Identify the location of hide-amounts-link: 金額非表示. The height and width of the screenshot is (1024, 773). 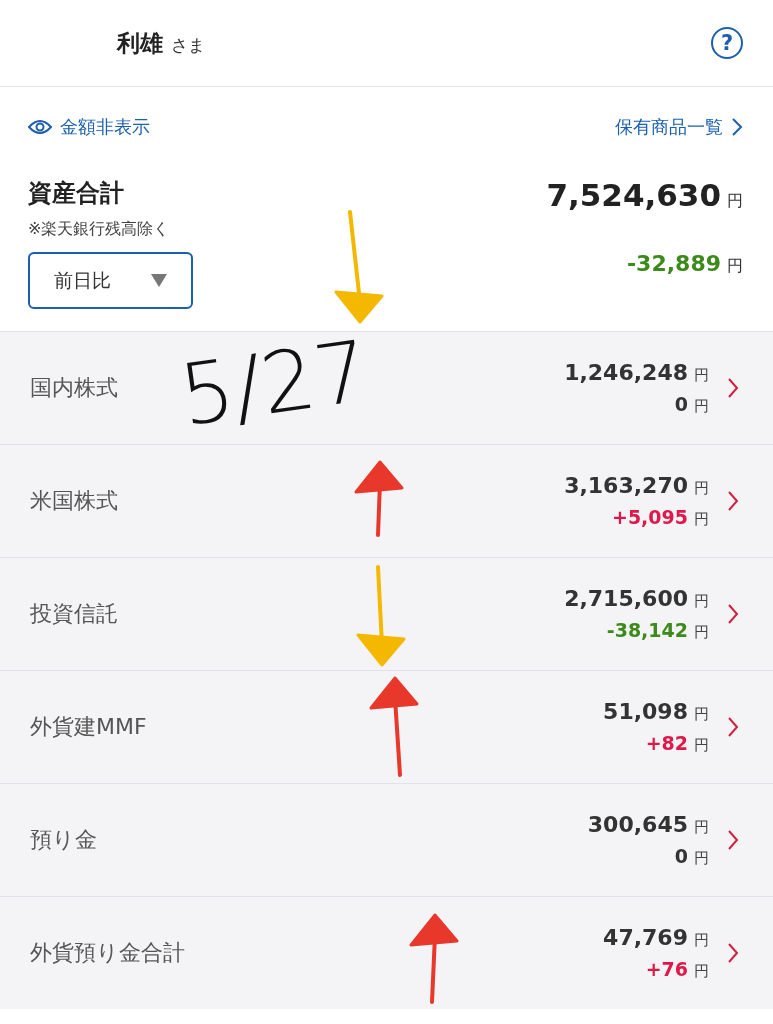
(89, 127).